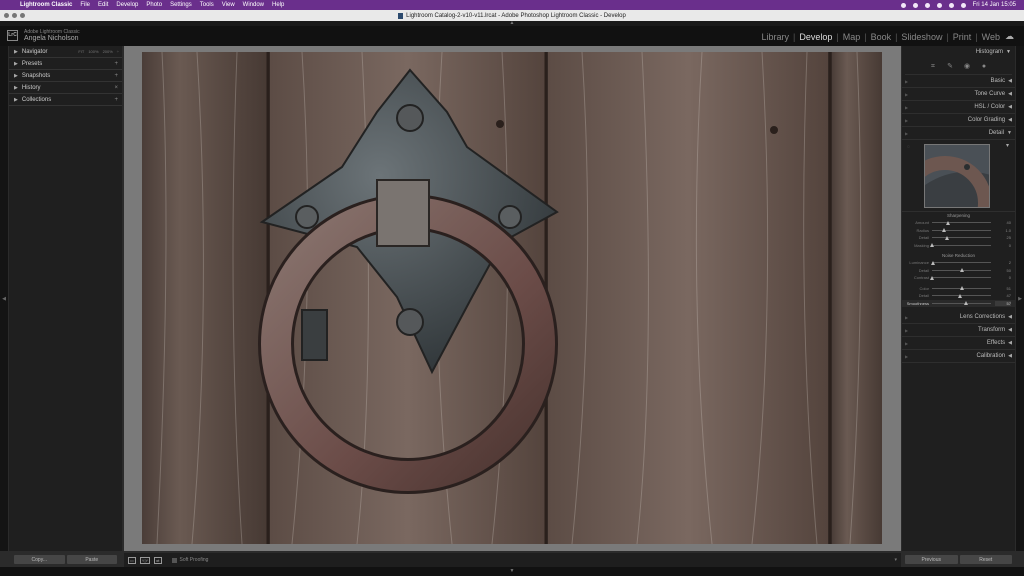  Describe the element at coordinates (158, 560) in the screenshot. I see `before-after-swap-icon: ⇄` at that location.